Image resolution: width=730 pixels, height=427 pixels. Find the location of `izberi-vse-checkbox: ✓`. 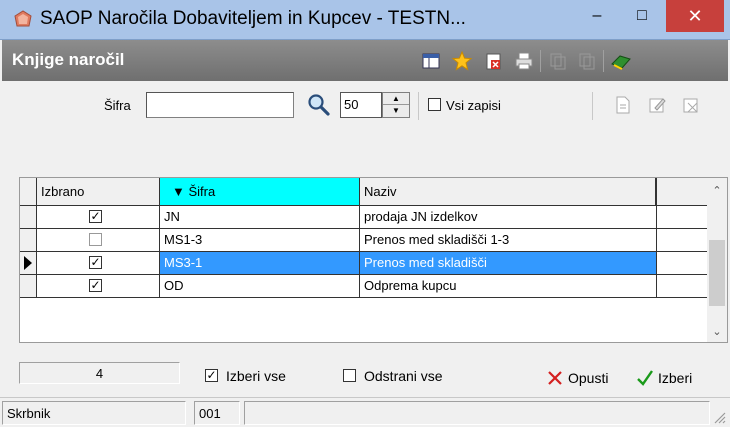

izberi-vse-checkbox: ✓ is located at coordinates (211, 375).